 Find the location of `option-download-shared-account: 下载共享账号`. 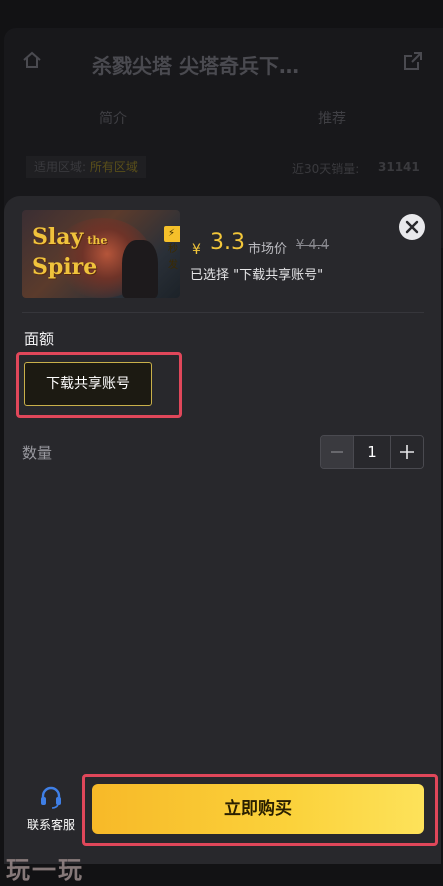

option-download-shared-account: 下载共享账号 is located at coordinates (88, 384).